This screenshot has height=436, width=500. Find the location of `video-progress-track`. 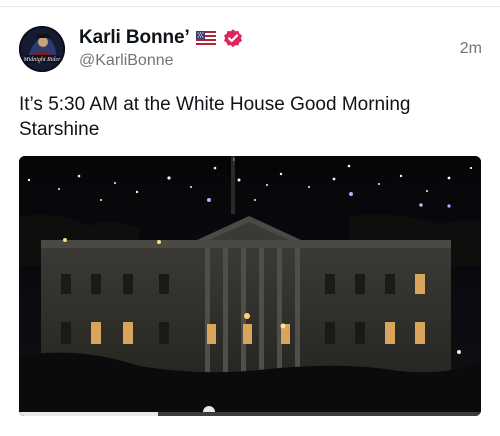

video-progress-track is located at coordinates (250, 414).